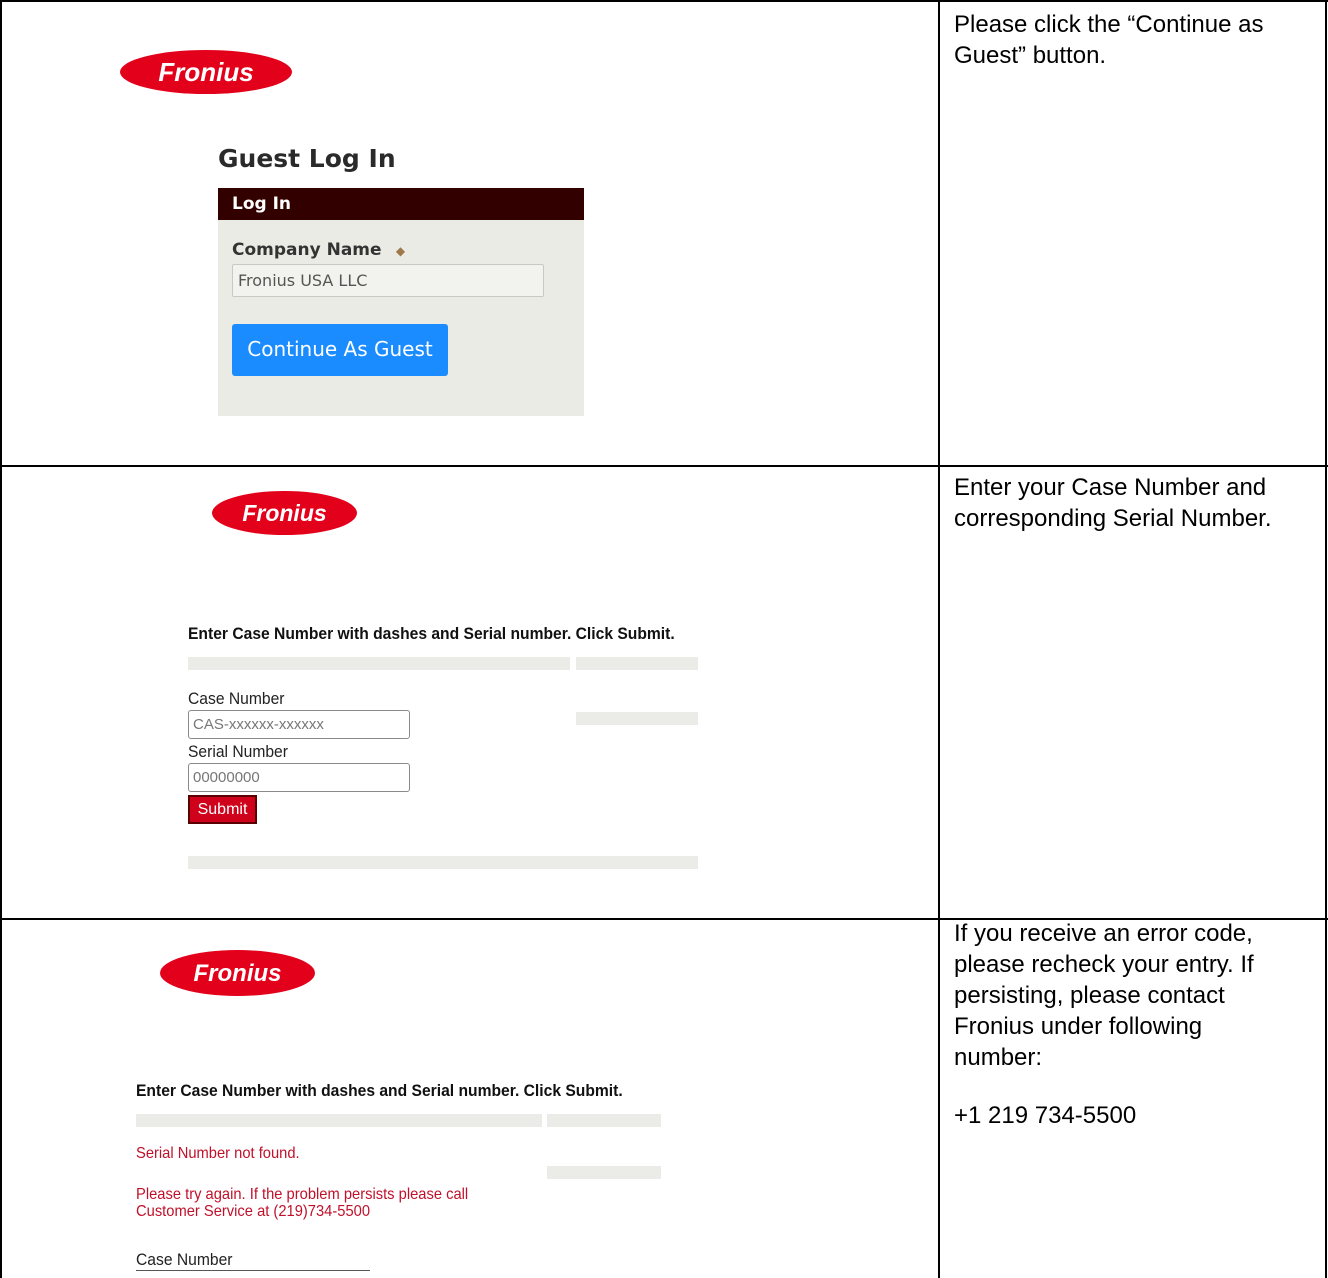 Image resolution: width=1328 pixels, height=1278 pixels. Describe the element at coordinates (396, 251) in the screenshot. I see `required-diamond-icon: ◆` at that location.